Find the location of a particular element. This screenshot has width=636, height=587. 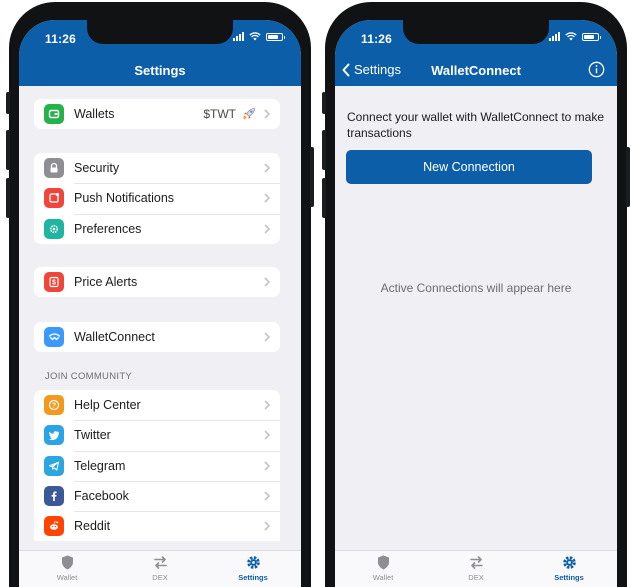

settings-row-reddit: Reddit is located at coordinates (157, 526).